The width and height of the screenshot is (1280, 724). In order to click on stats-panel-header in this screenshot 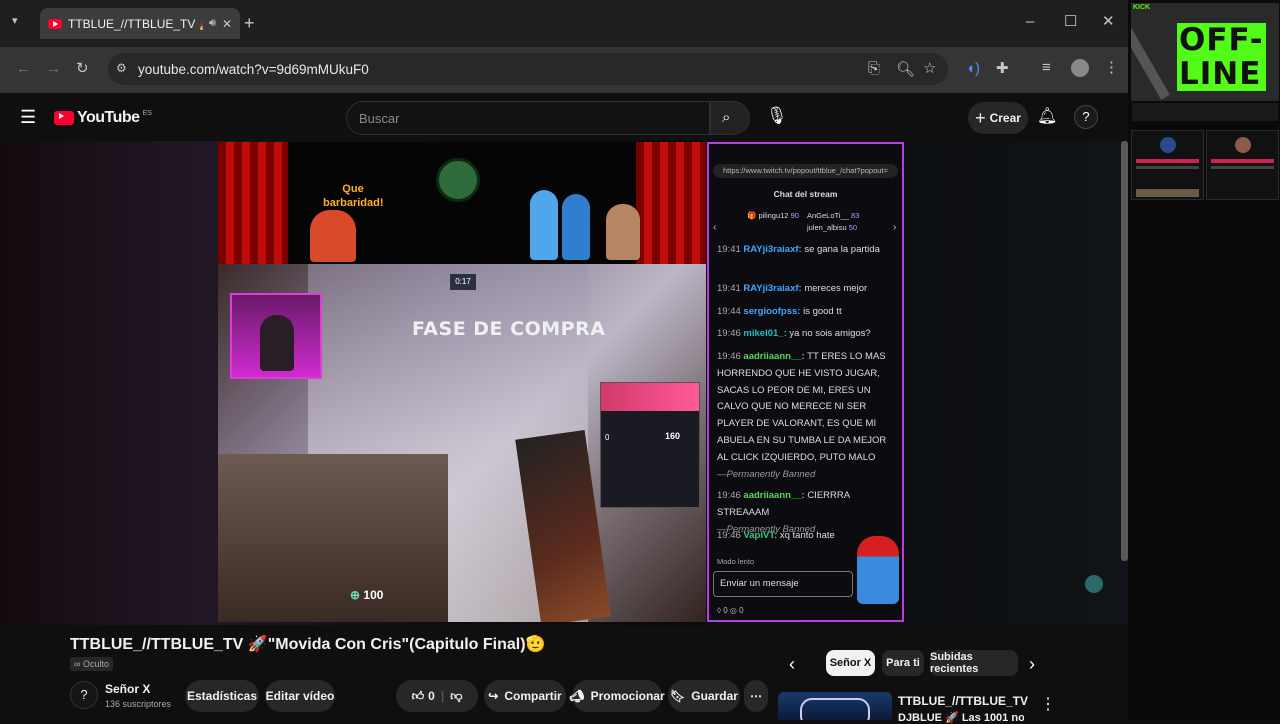, I will do `click(650, 397)`.